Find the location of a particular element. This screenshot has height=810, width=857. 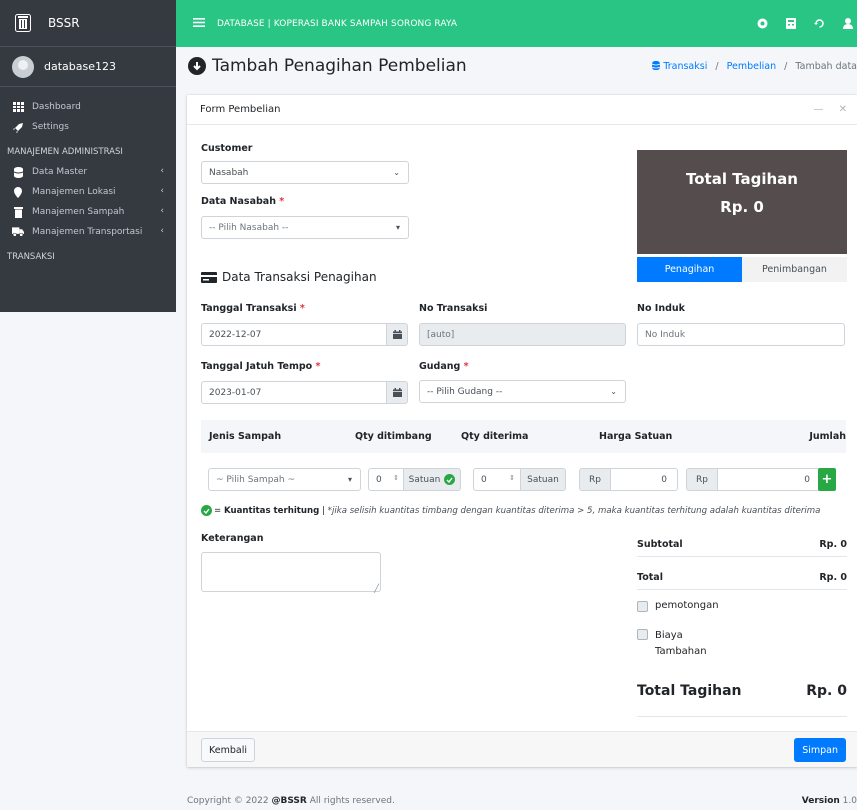

jatuh-tempo-input: 2023-01-07 is located at coordinates (294, 392).